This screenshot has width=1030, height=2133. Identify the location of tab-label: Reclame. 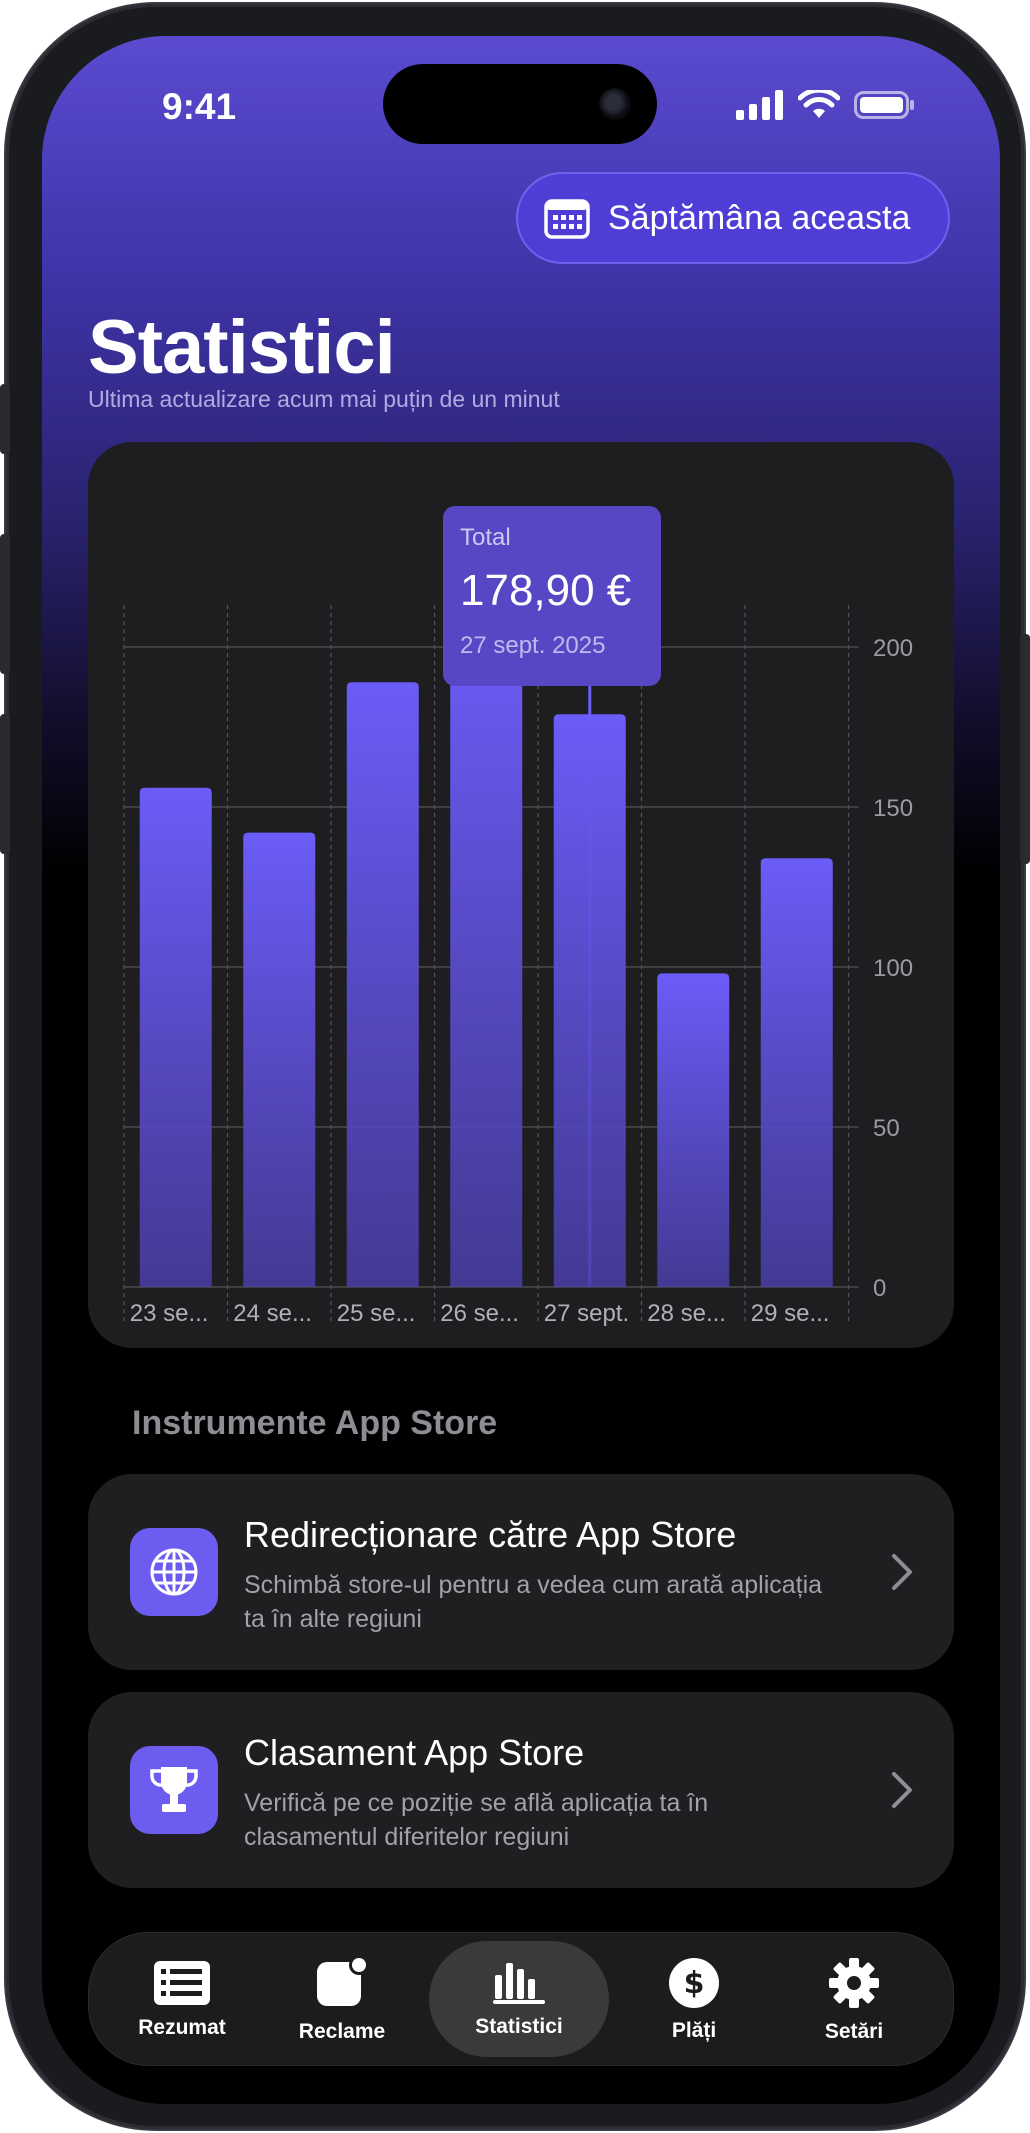
(342, 2031).